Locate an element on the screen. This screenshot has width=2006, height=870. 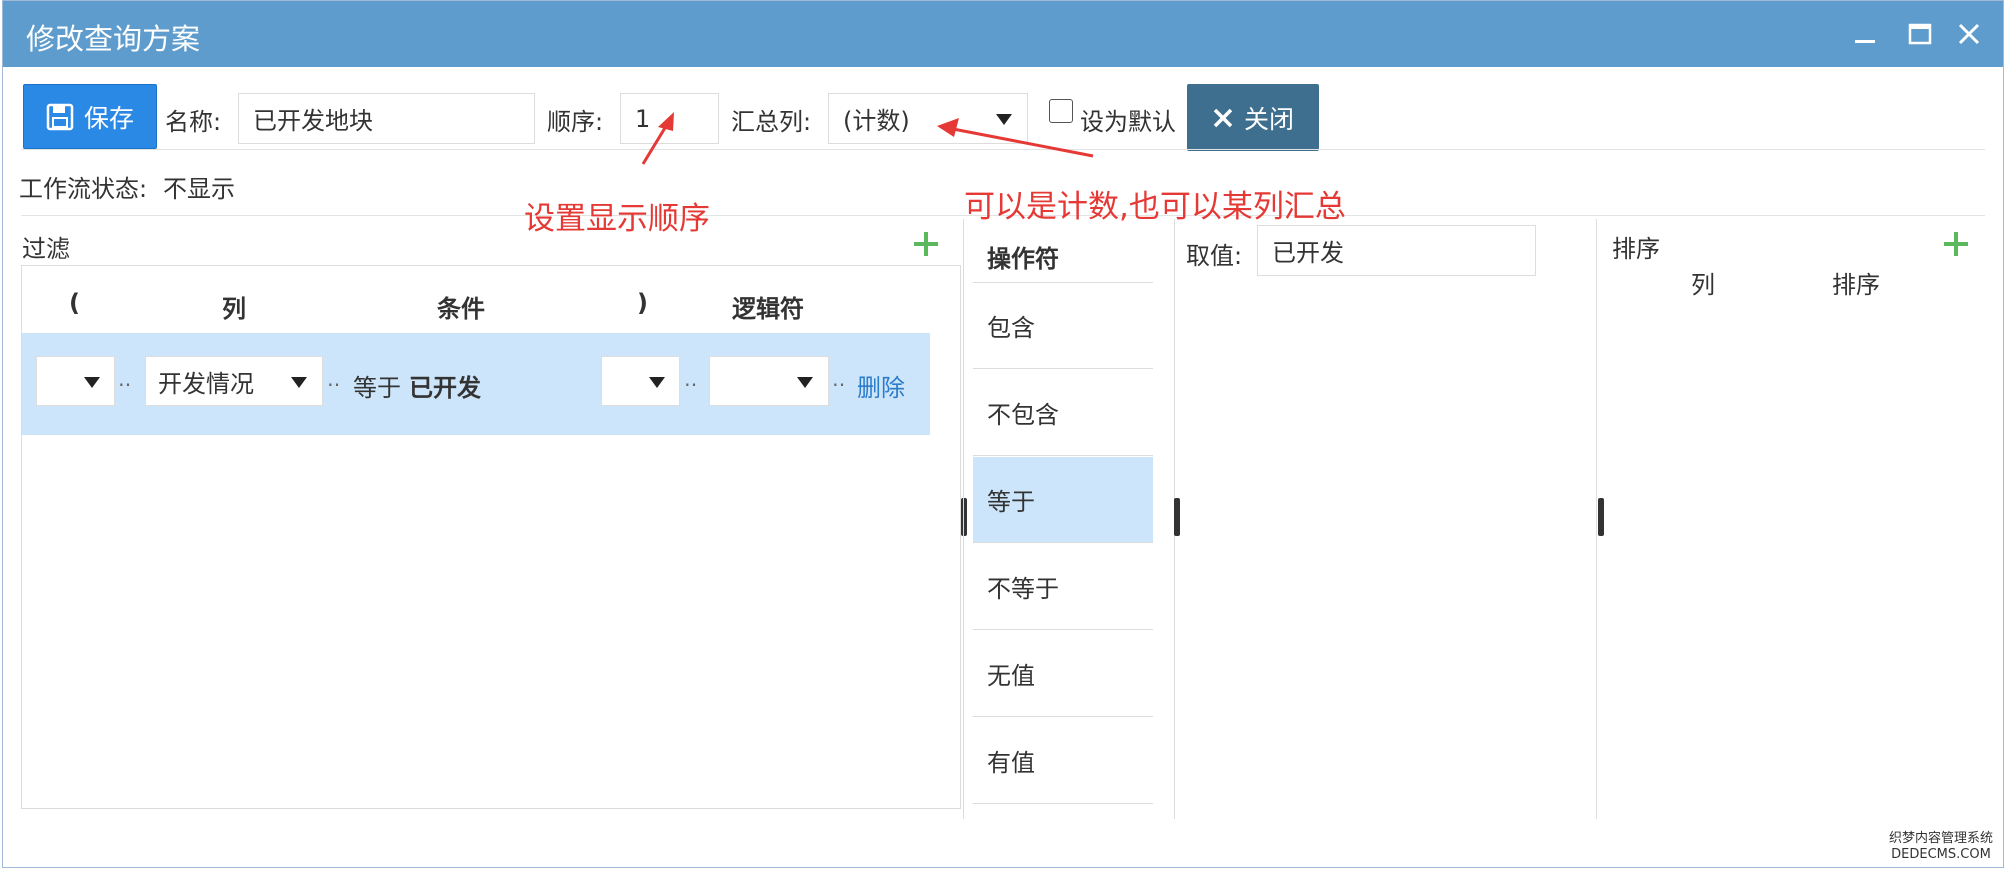
delete-link: 删除 is located at coordinates (881, 385).